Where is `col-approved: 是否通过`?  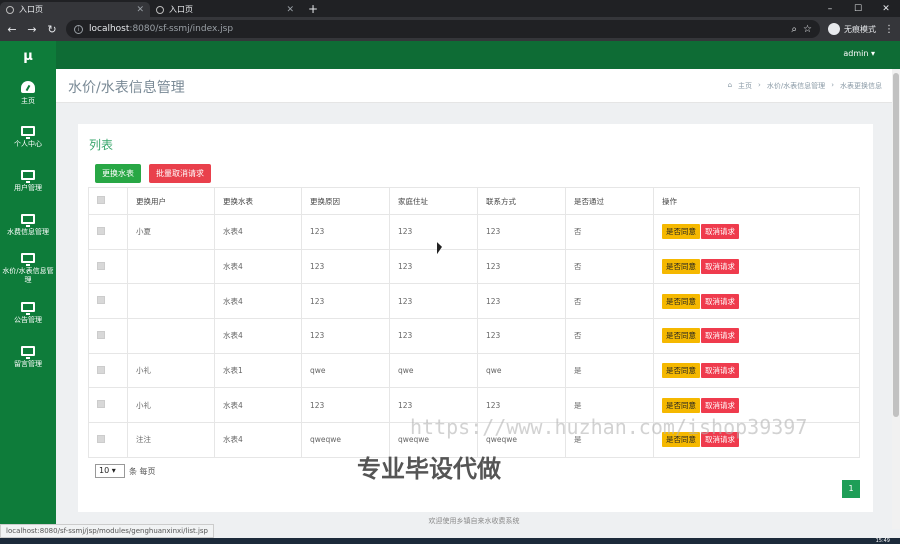 col-approved: 是否通过 is located at coordinates (609, 201).